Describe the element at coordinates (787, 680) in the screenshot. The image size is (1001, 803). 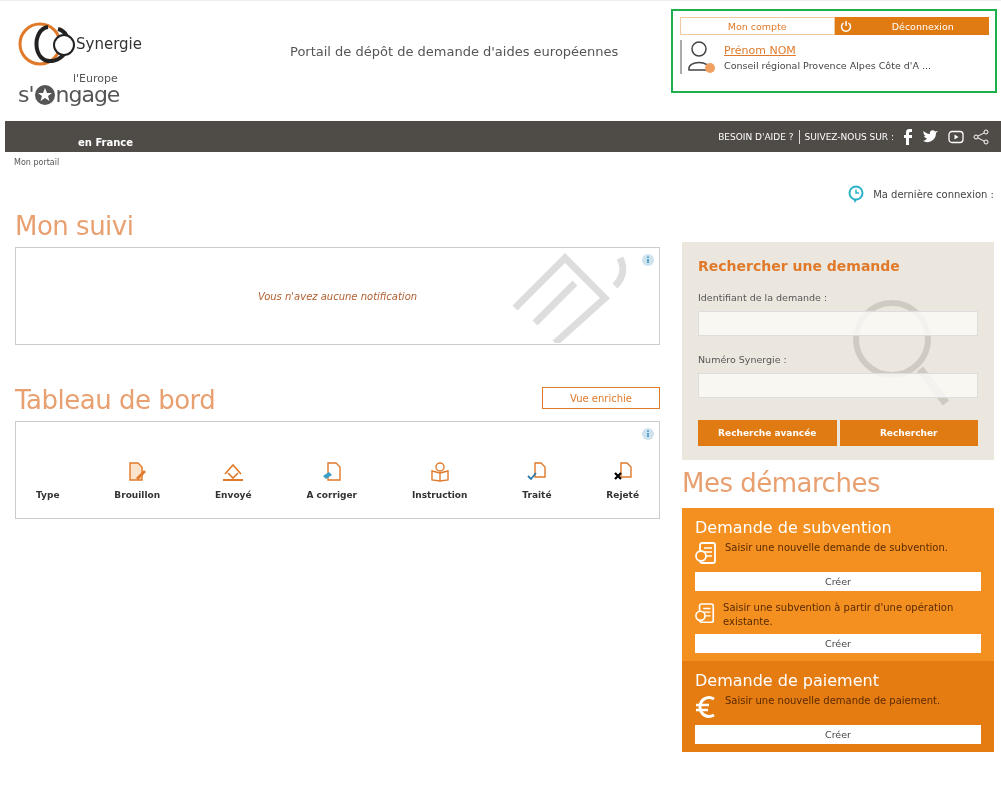
I see `procedure-title: Demande de paiement` at that location.